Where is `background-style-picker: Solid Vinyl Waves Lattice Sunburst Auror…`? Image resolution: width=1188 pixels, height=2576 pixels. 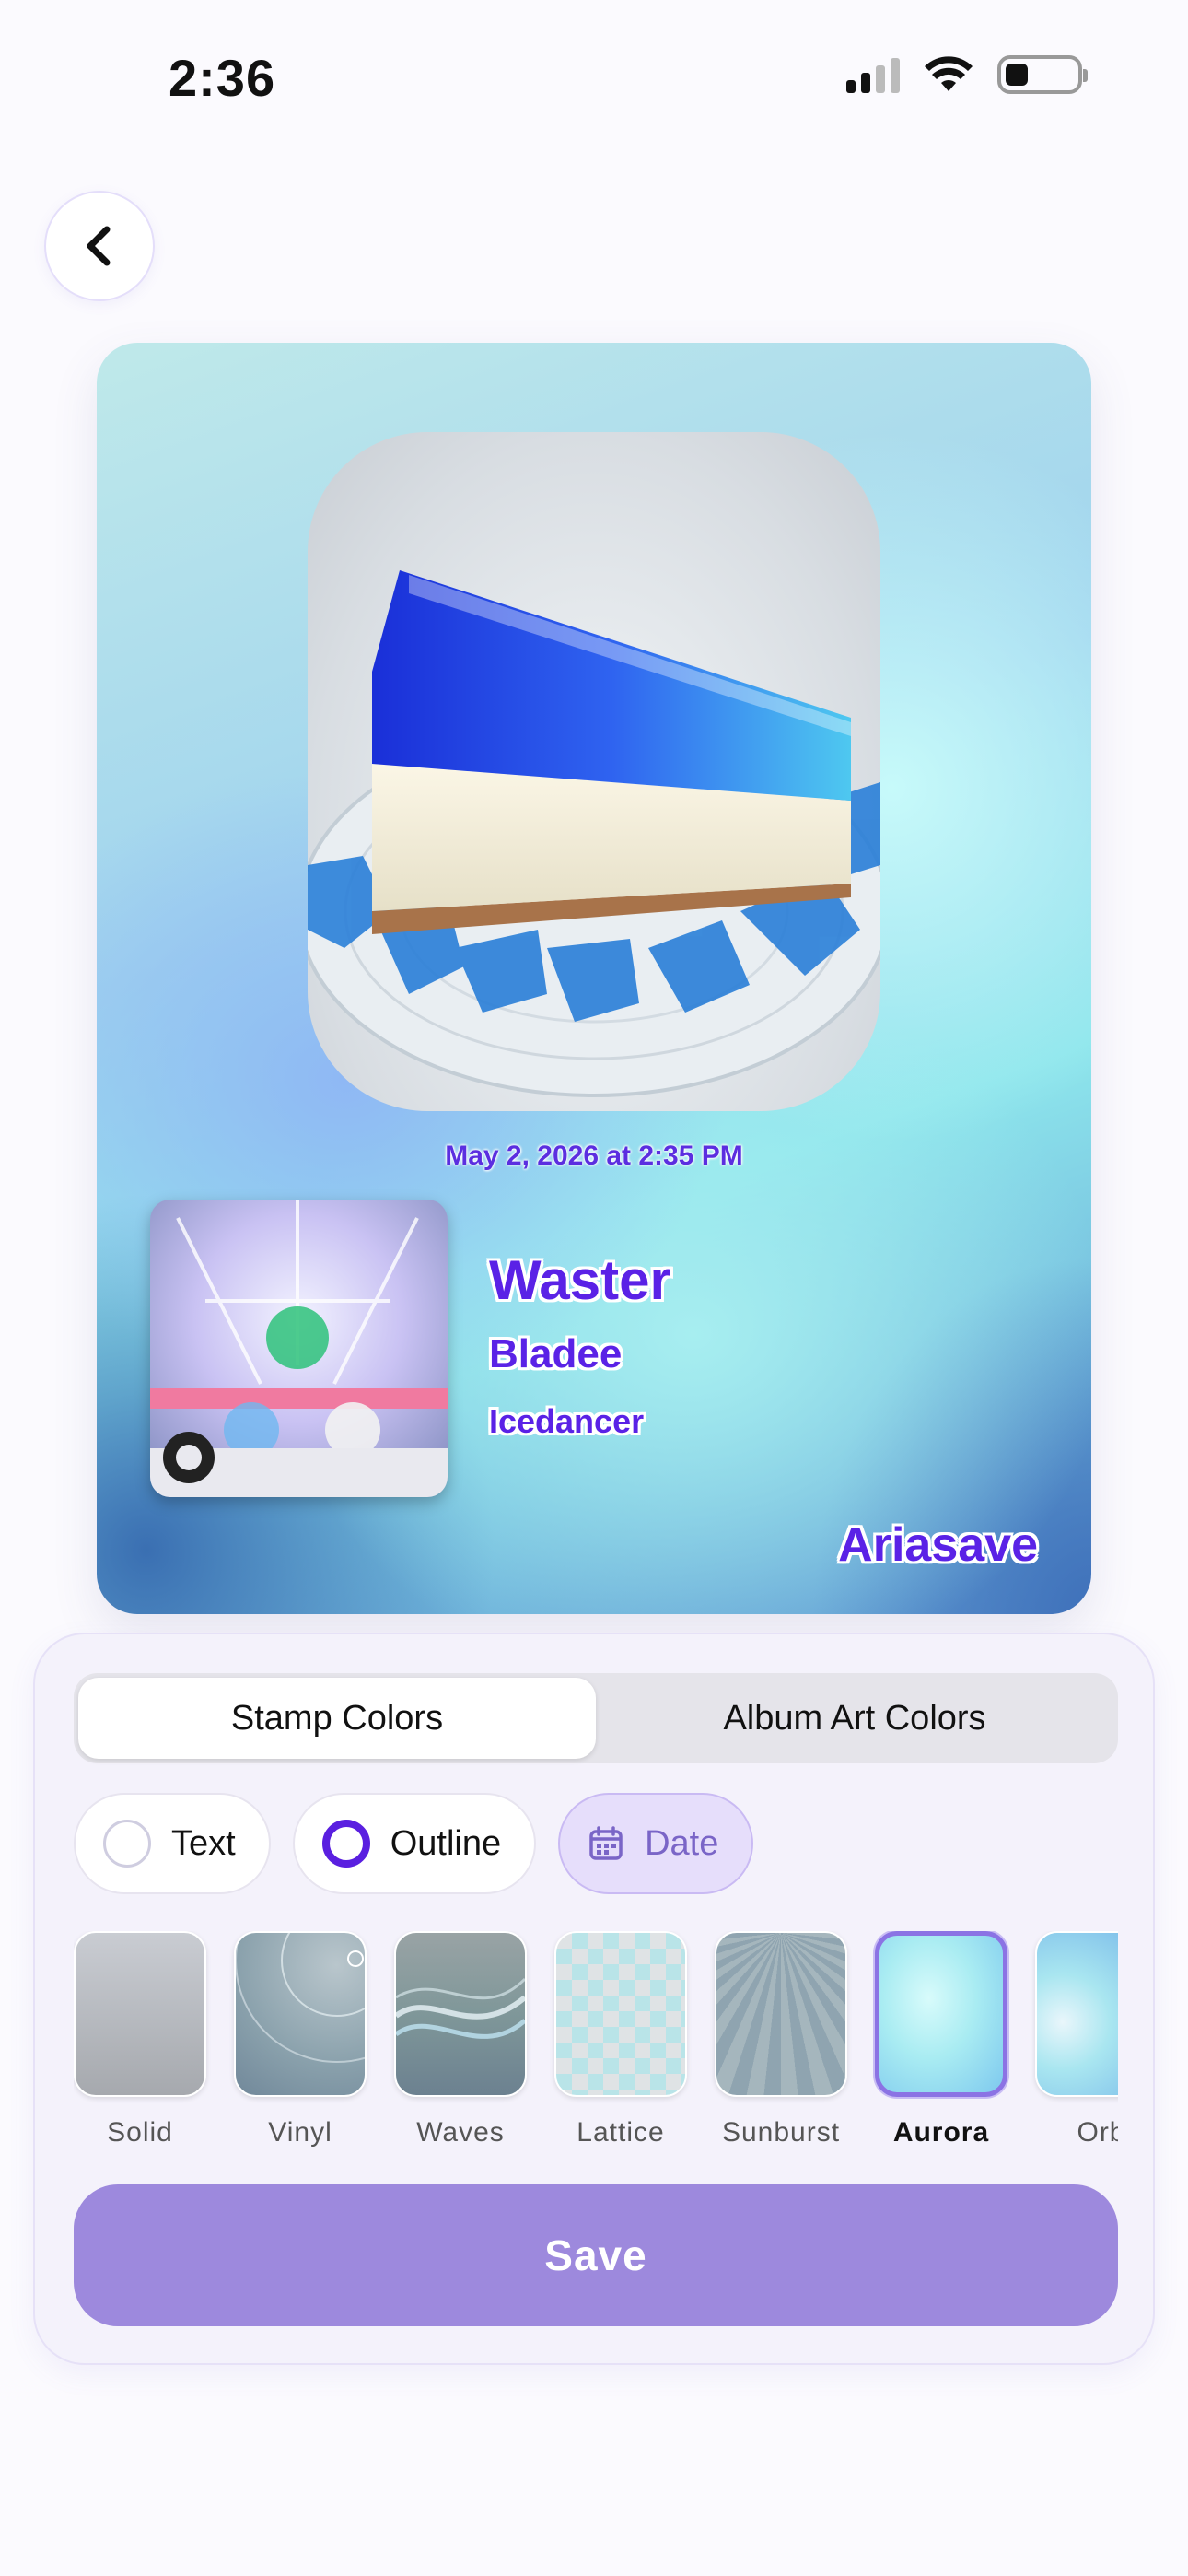 background-style-picker: Solid Vinyl Waves Lattice Sunburst Auror… is located at coordinates (596, 2041).